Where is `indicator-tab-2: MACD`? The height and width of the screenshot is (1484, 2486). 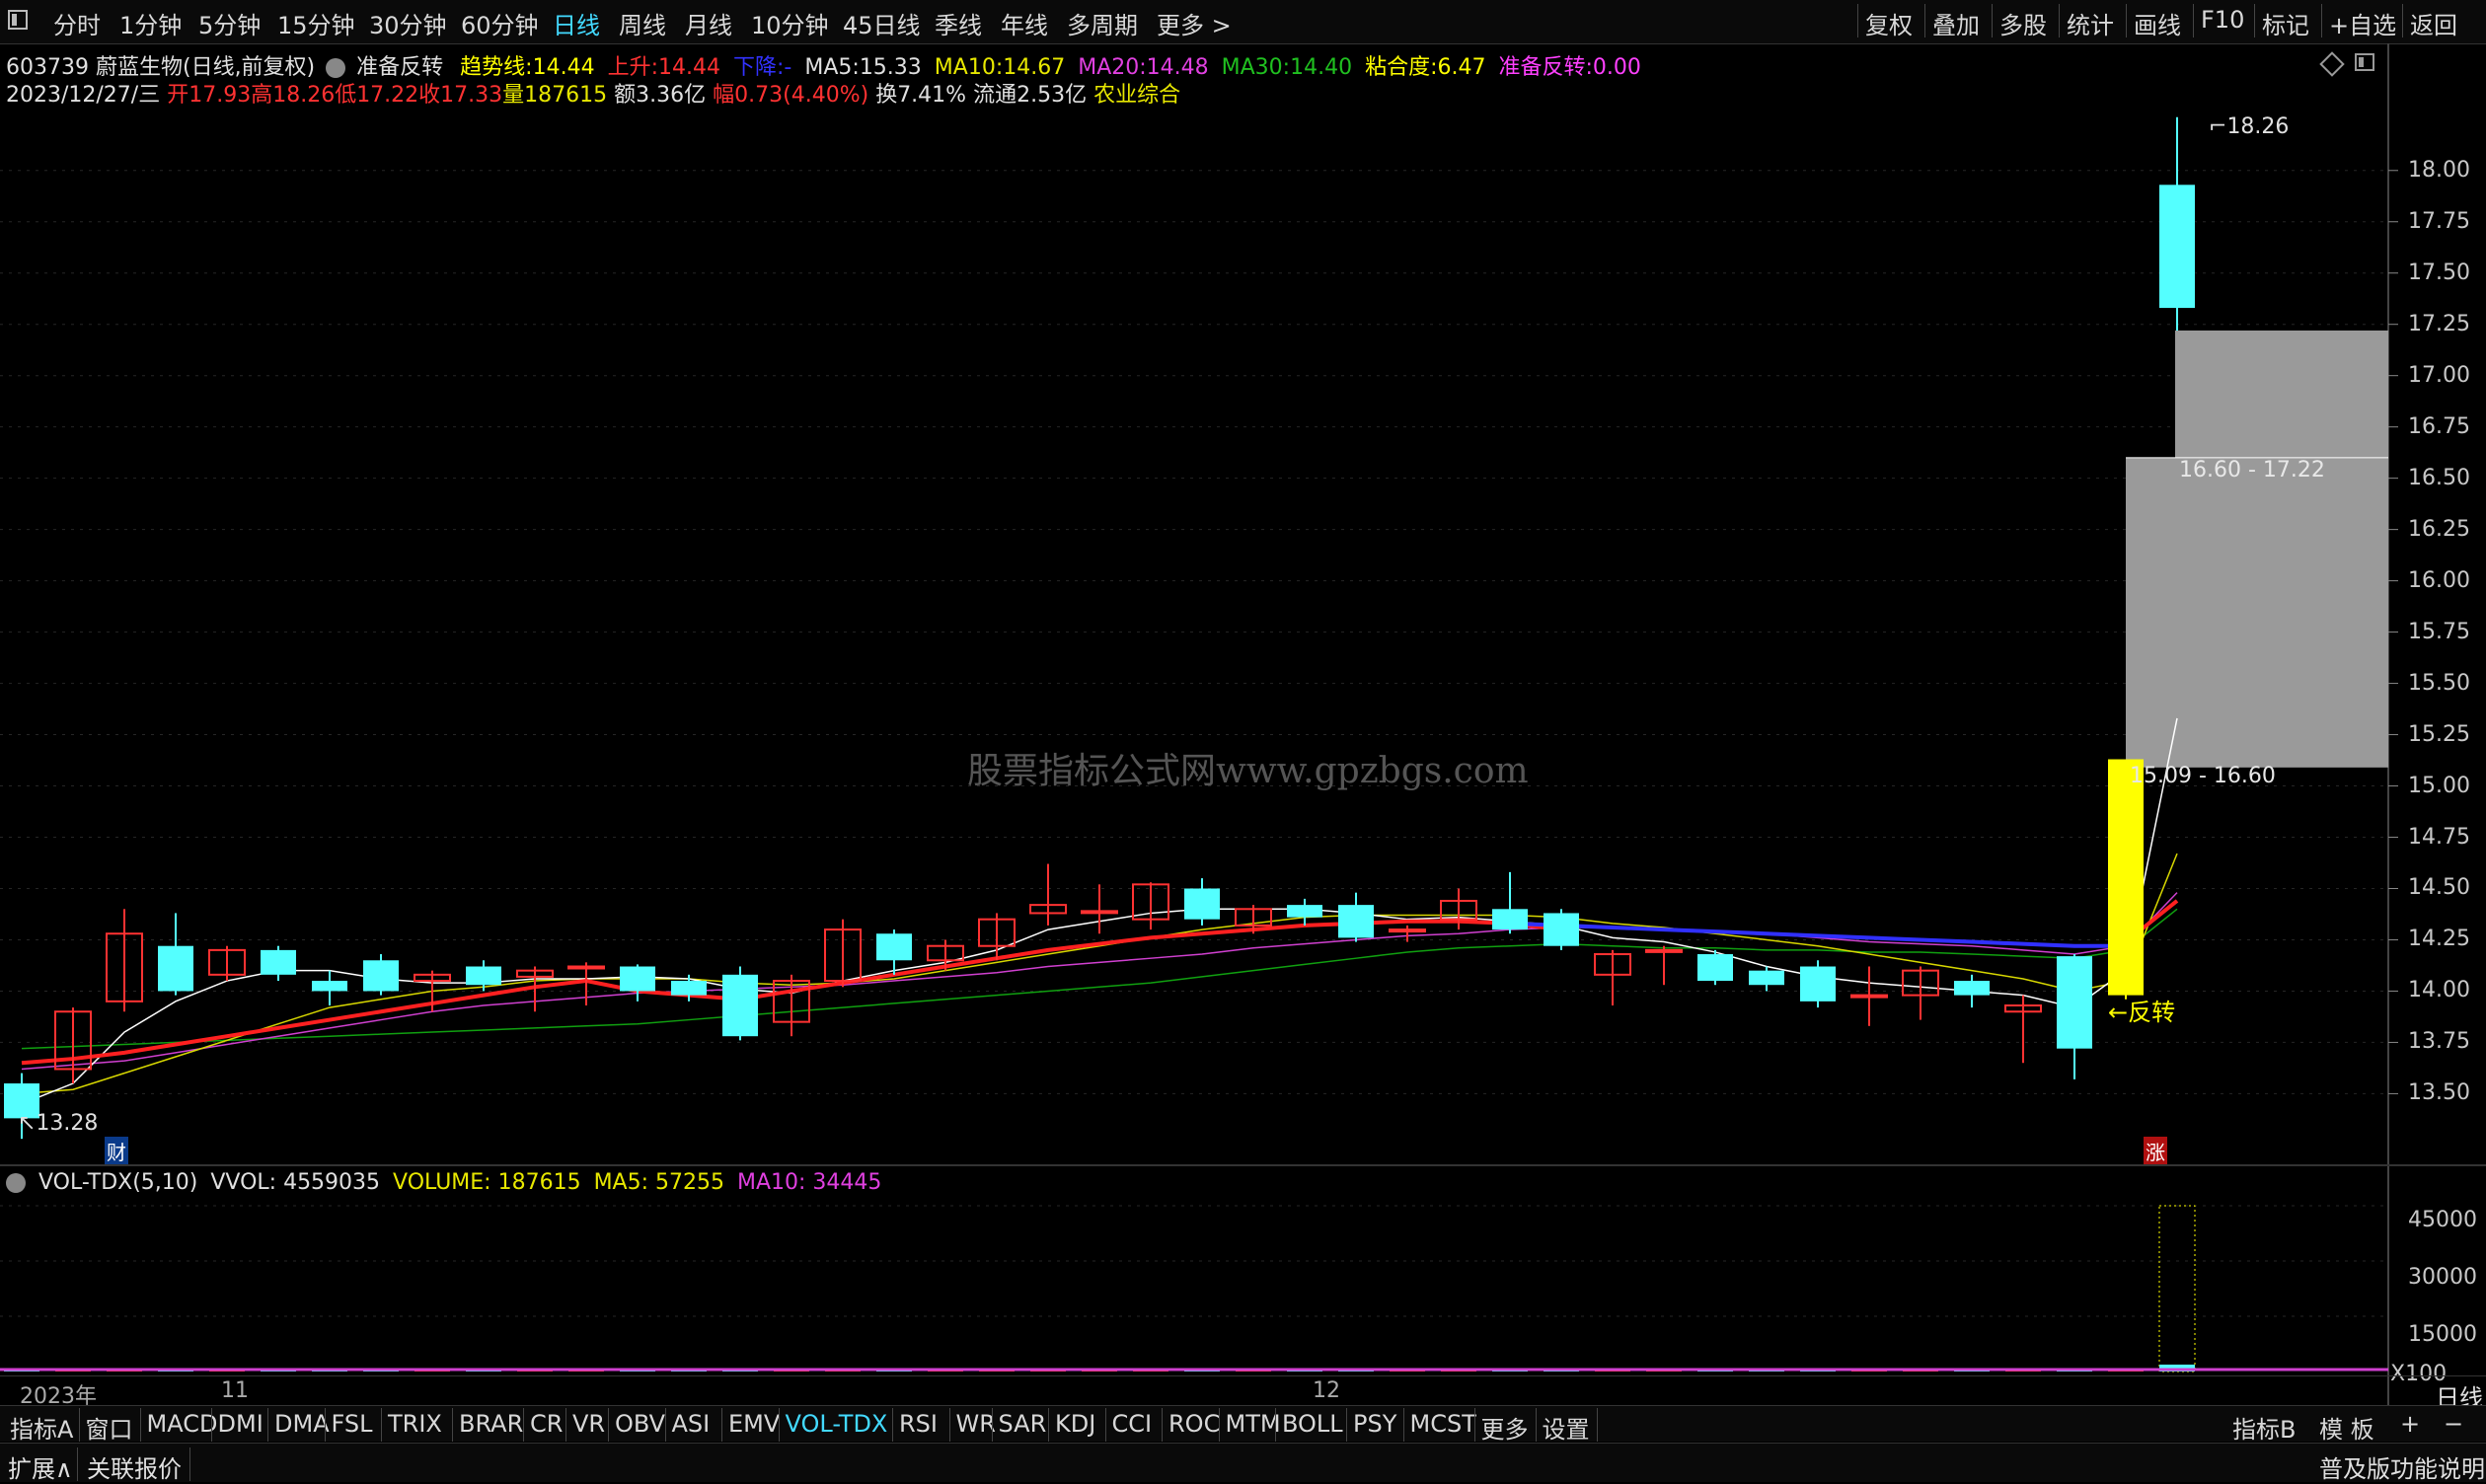
indicator-tab-2: MACD is located at coordinates (182, 1424).